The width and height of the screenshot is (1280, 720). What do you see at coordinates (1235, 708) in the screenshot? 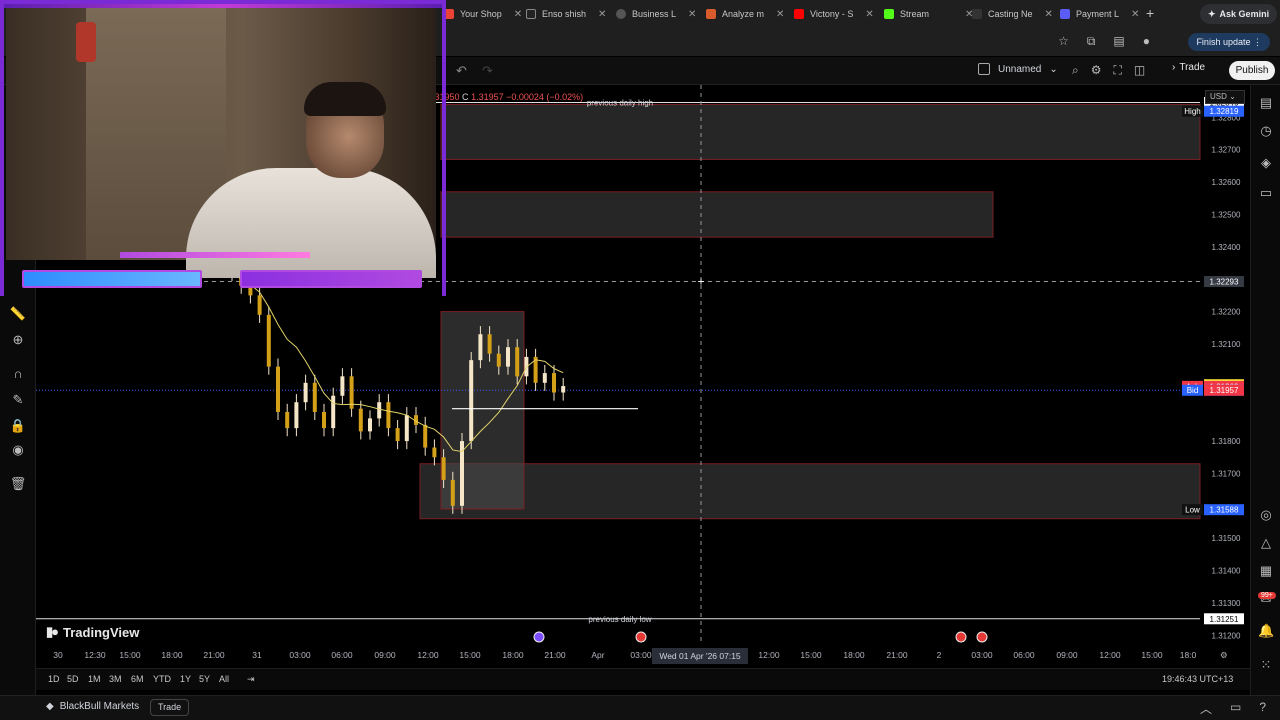
I see `maximize-icon: ▭` at bounding box center [1235, 708].